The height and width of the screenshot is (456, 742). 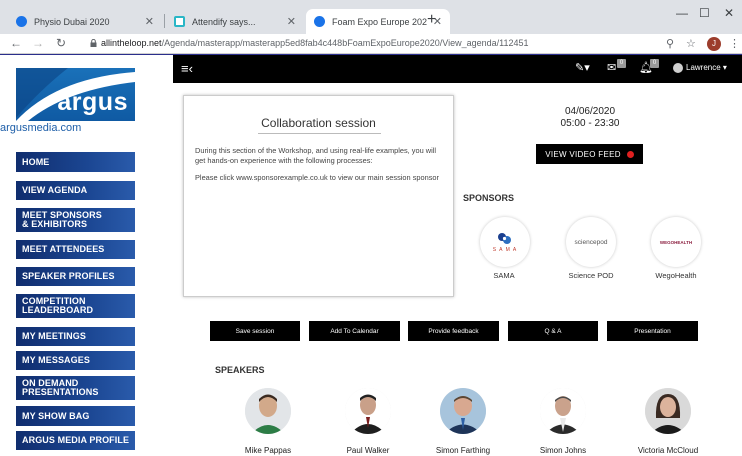 I want to click on sidebar-item-argus-media-profile: ARGUS MEDIA PROFILE, so click(x=75, y=440).